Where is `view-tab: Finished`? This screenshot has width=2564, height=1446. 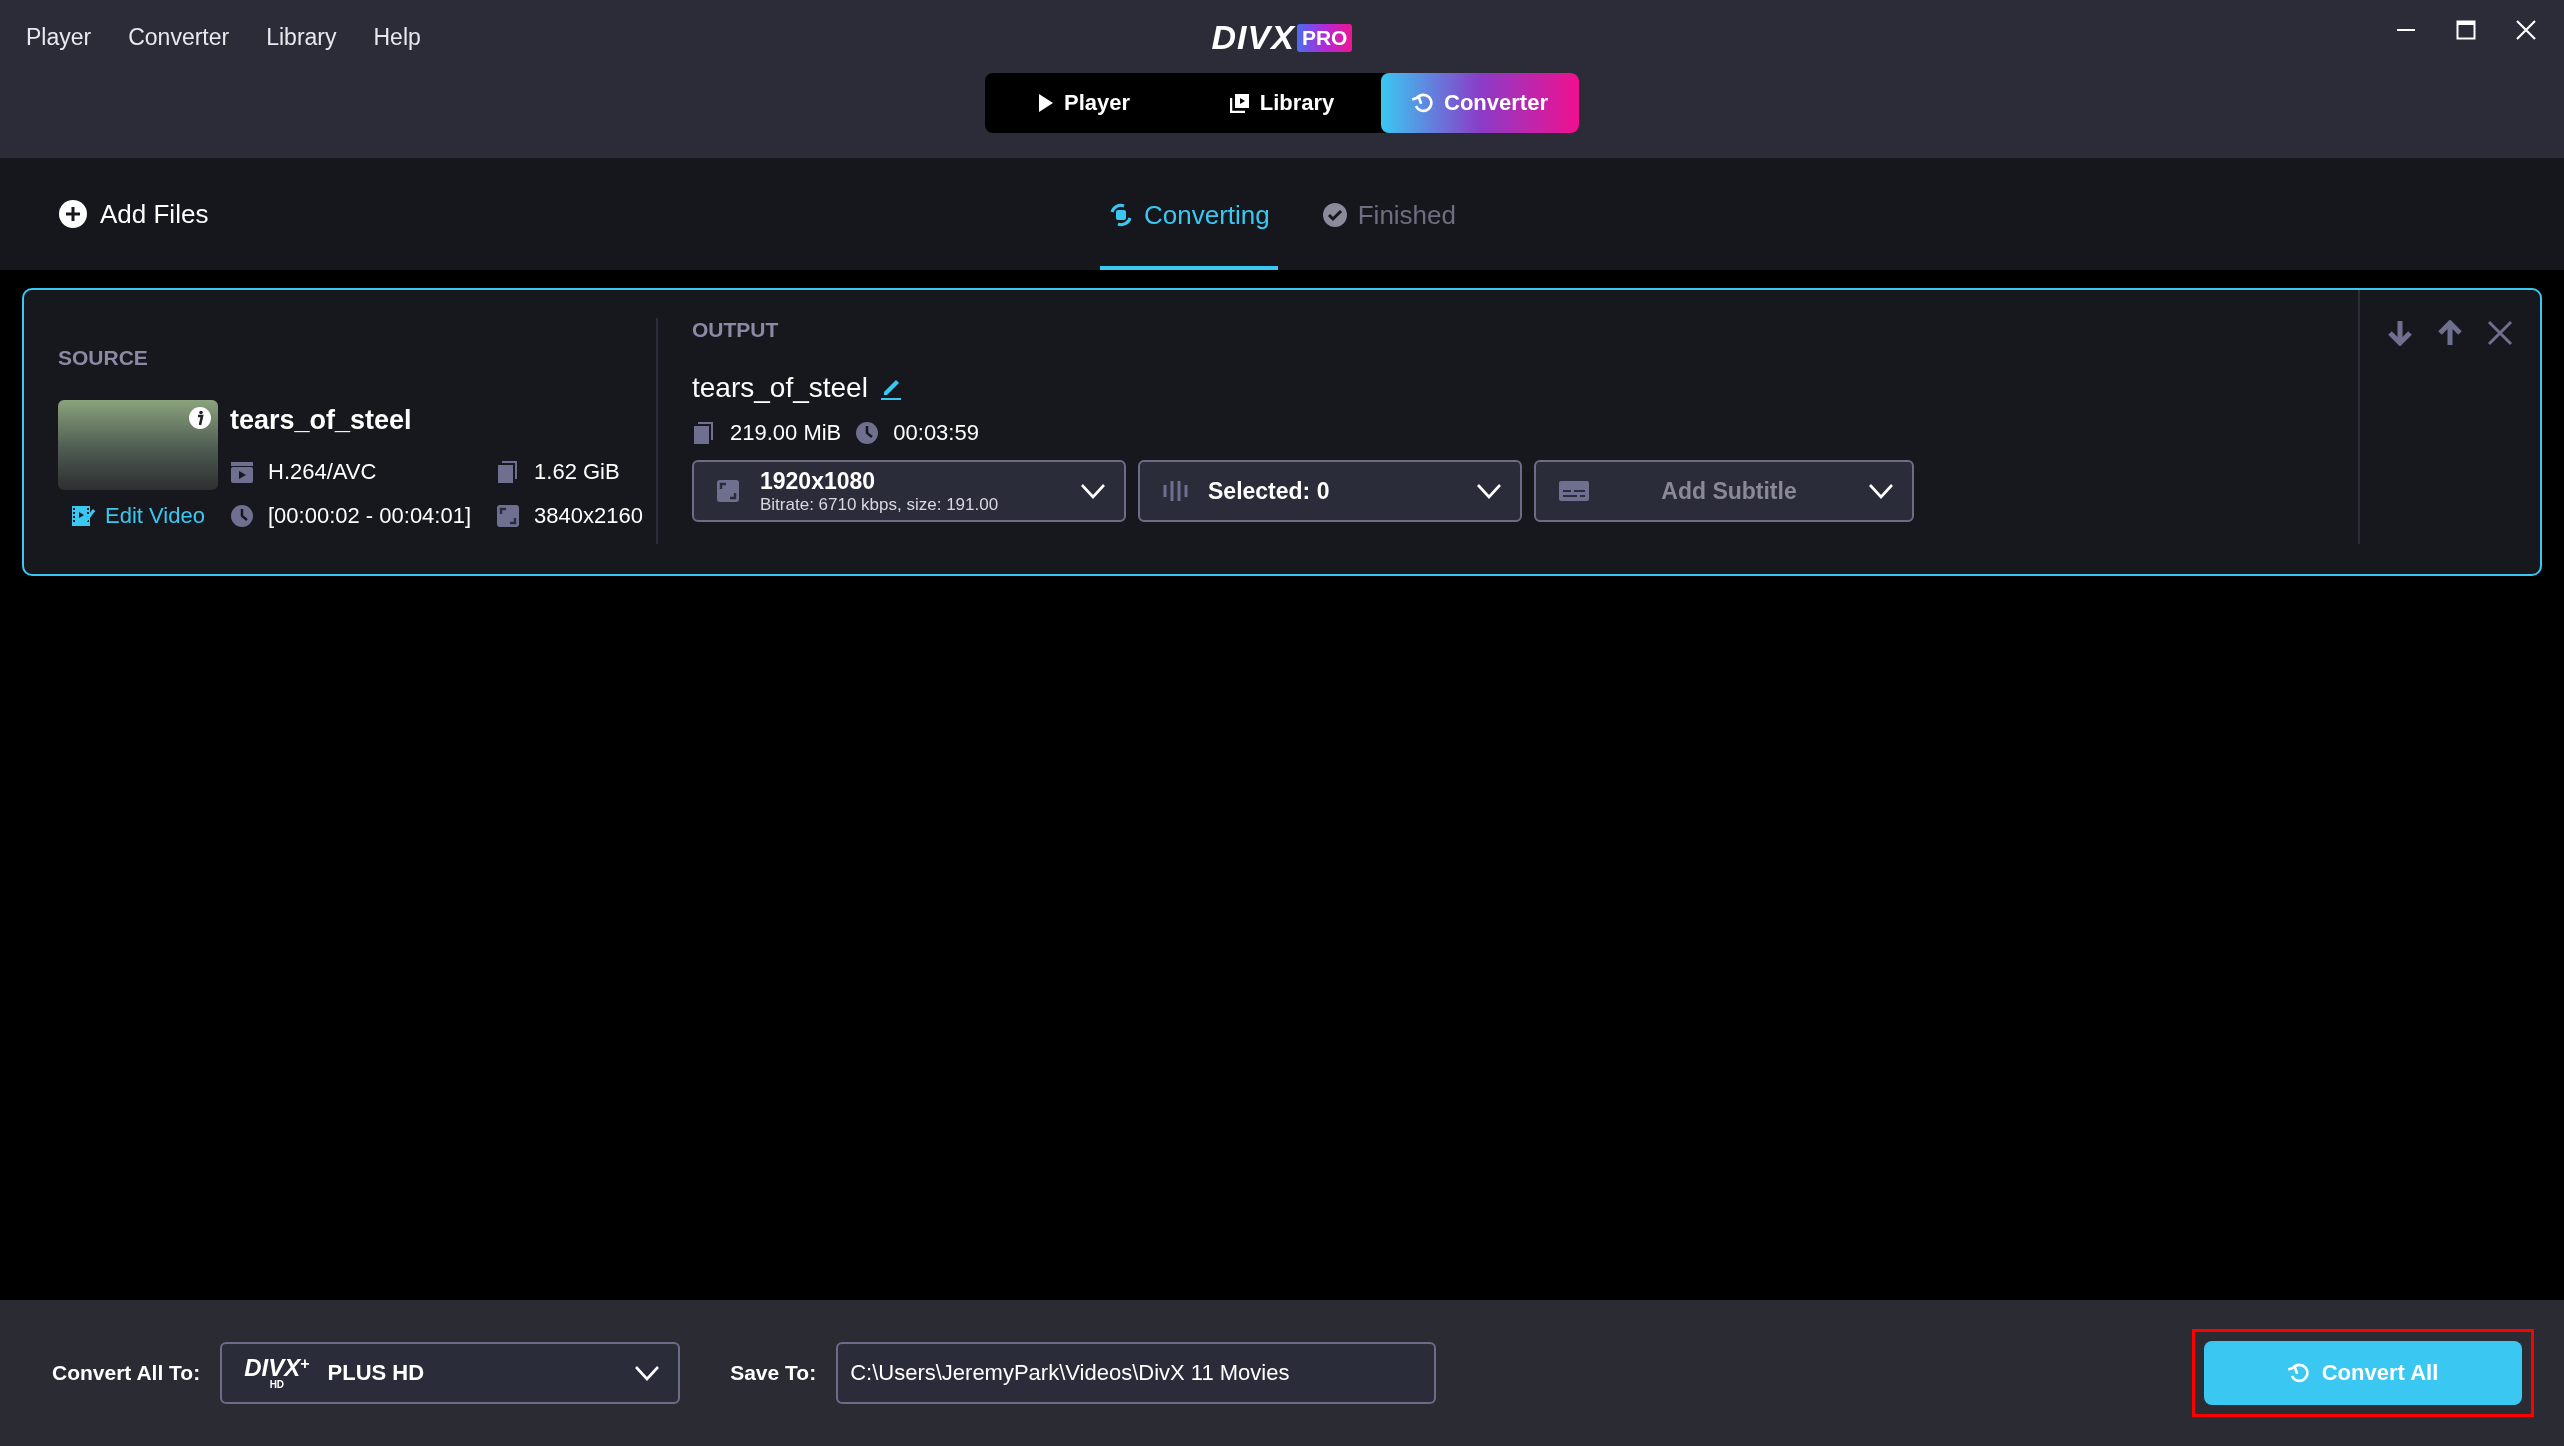
view-tab: Finished is located at coordinates (1388, 214).